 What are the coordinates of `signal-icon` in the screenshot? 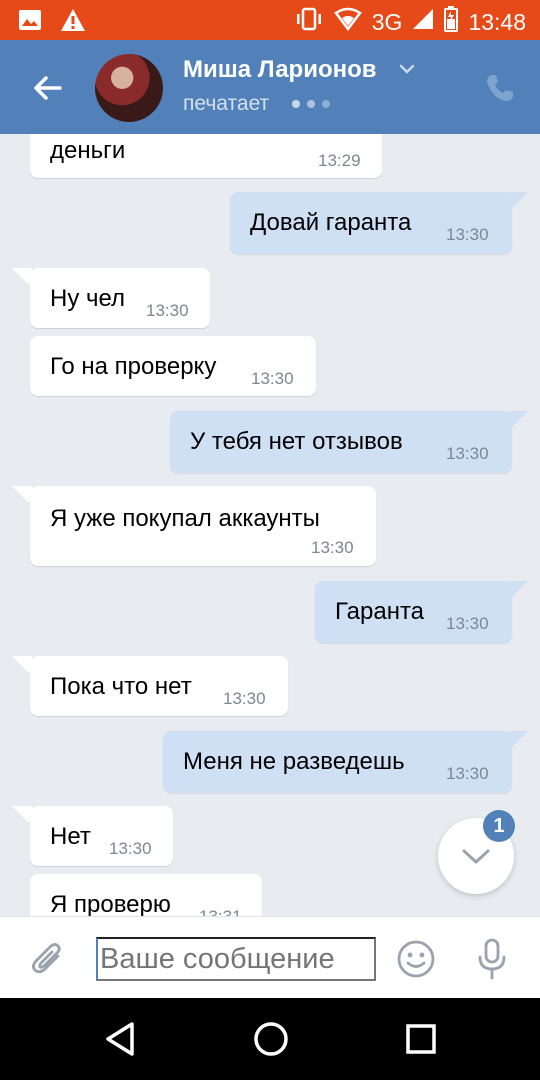 It's located at (423, 22).